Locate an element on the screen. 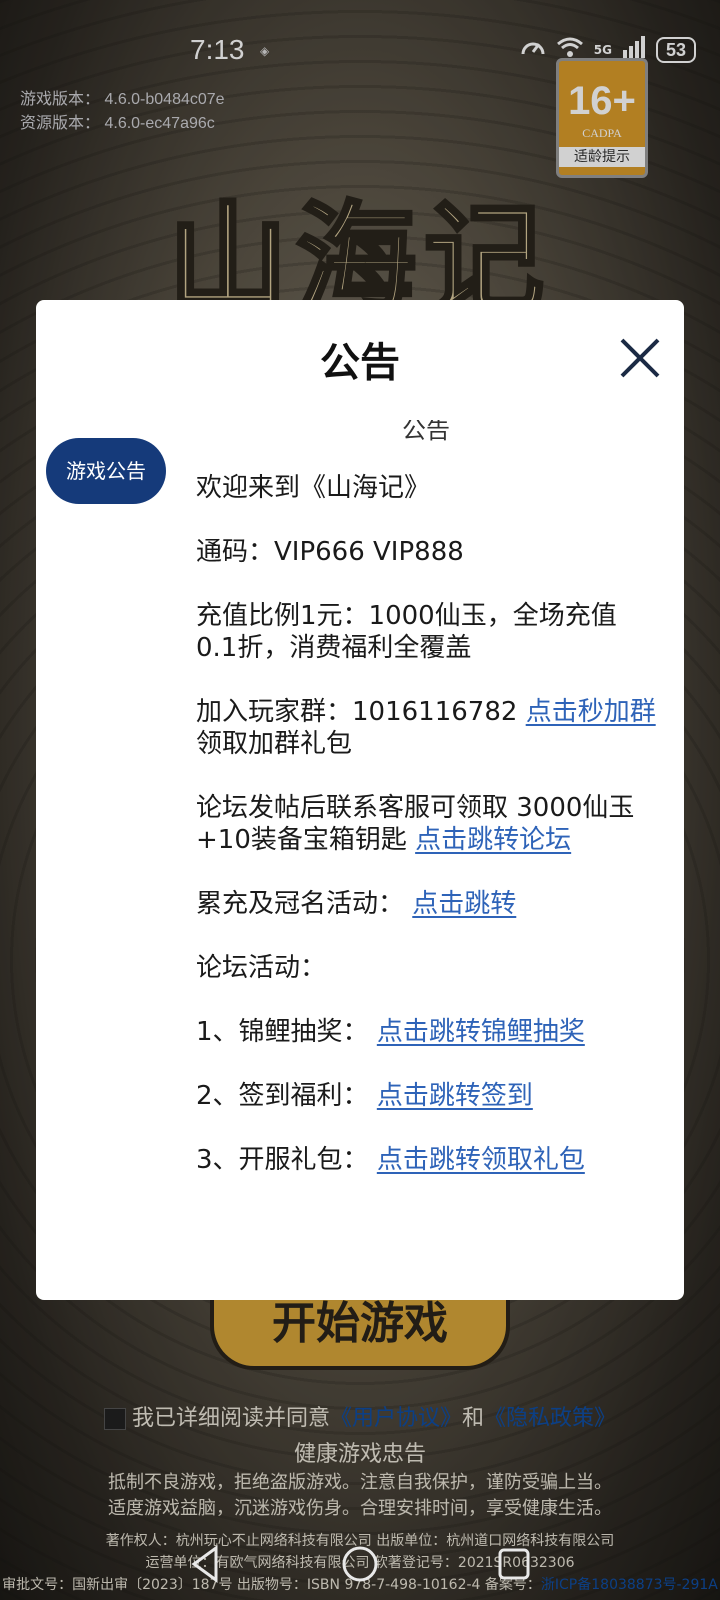 The image size is (720, 1600). event-link: 点击跳转 is located at coordinates (464, 904).